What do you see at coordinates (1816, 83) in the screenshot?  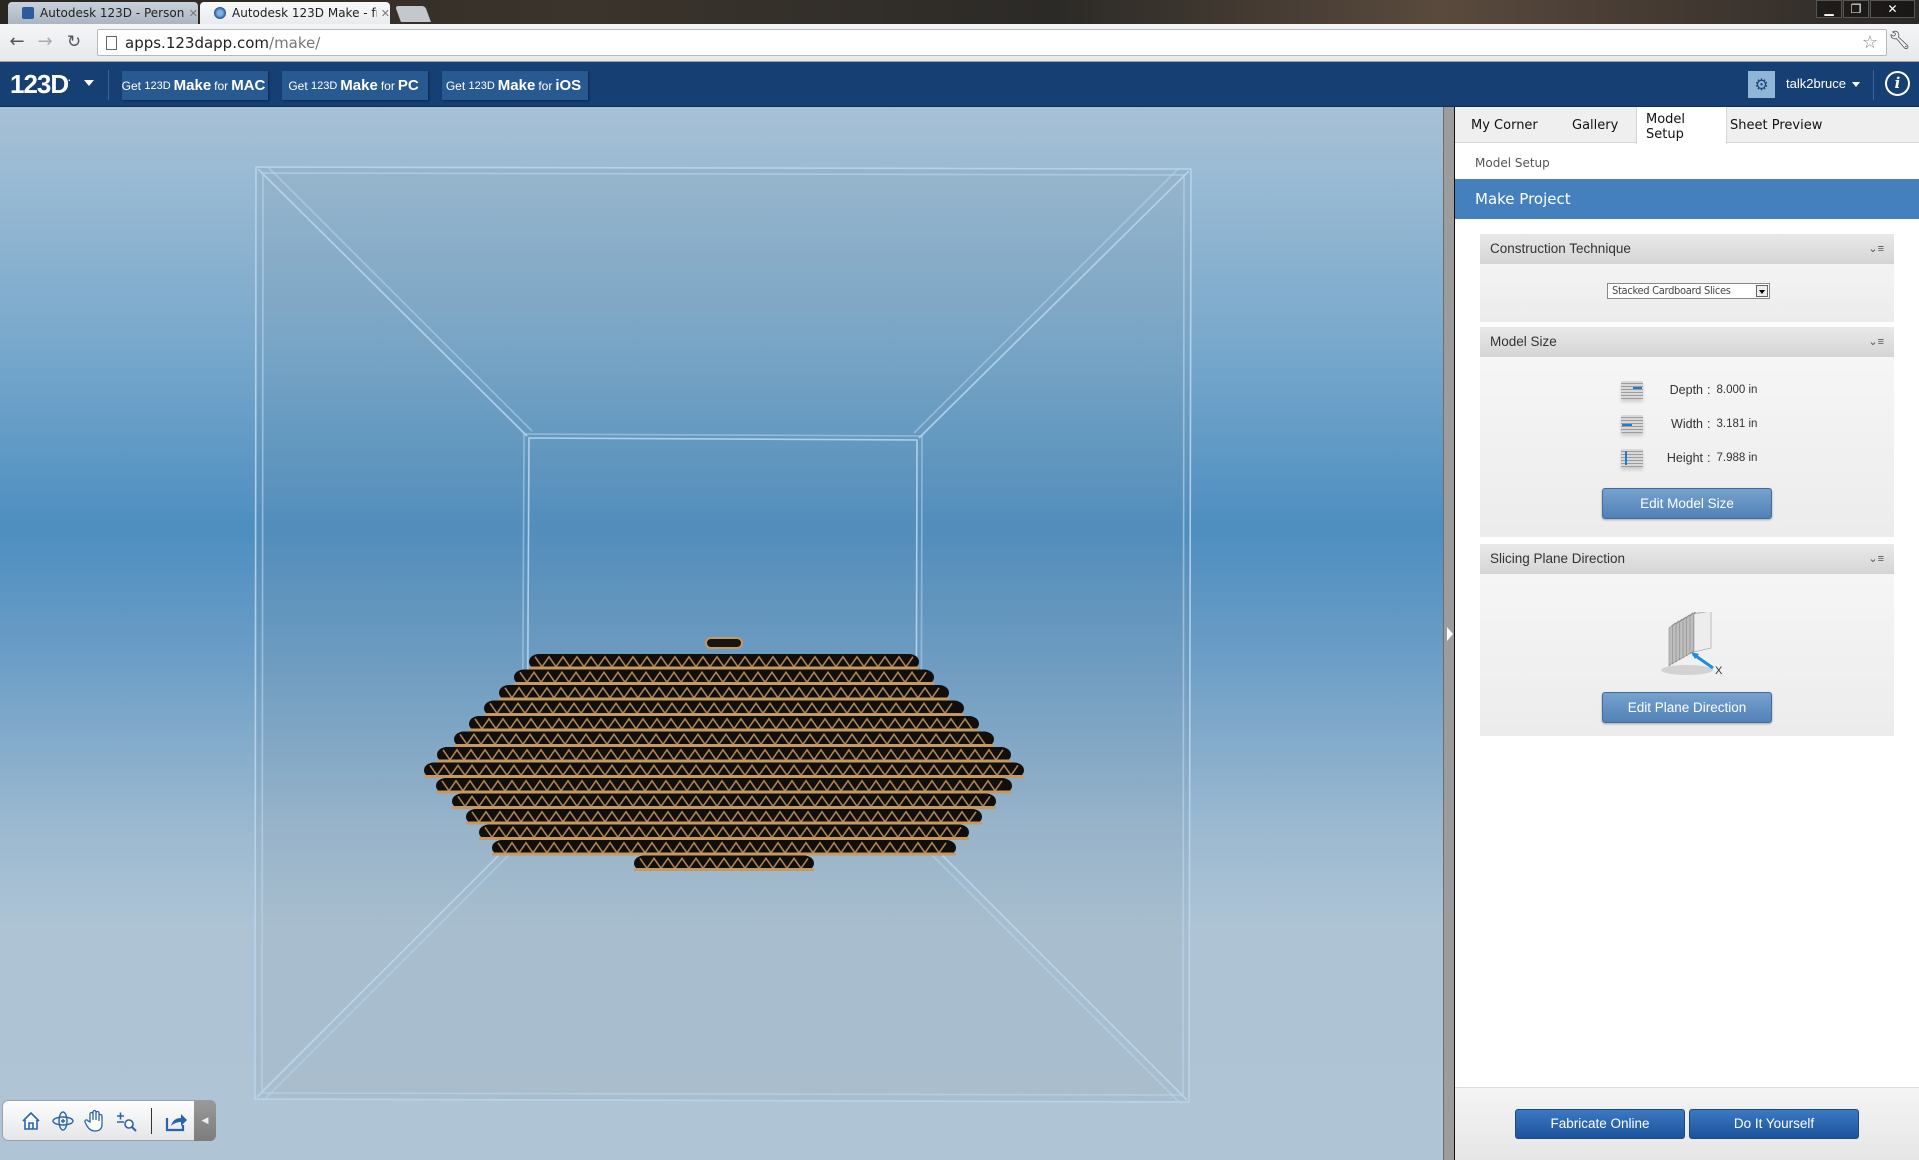 I see `username: talk2bruce` at bounding box center [1816, 83].